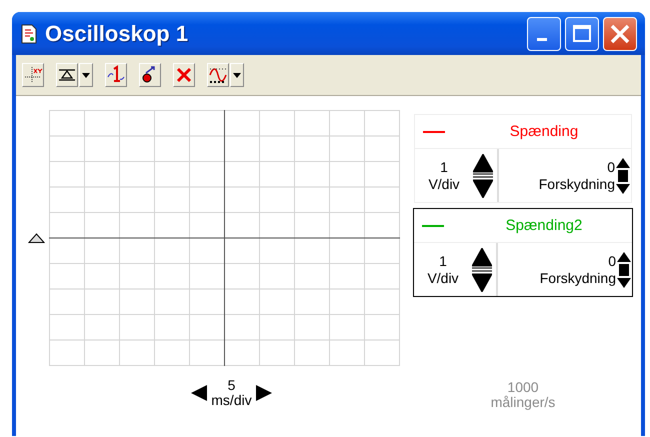 Image resolution: width=650 pixels, height=437 pixels. What do you see at coordinates (67, 75) in the screenshot?
I see `trigger-button` at bounding box center [67, 75].